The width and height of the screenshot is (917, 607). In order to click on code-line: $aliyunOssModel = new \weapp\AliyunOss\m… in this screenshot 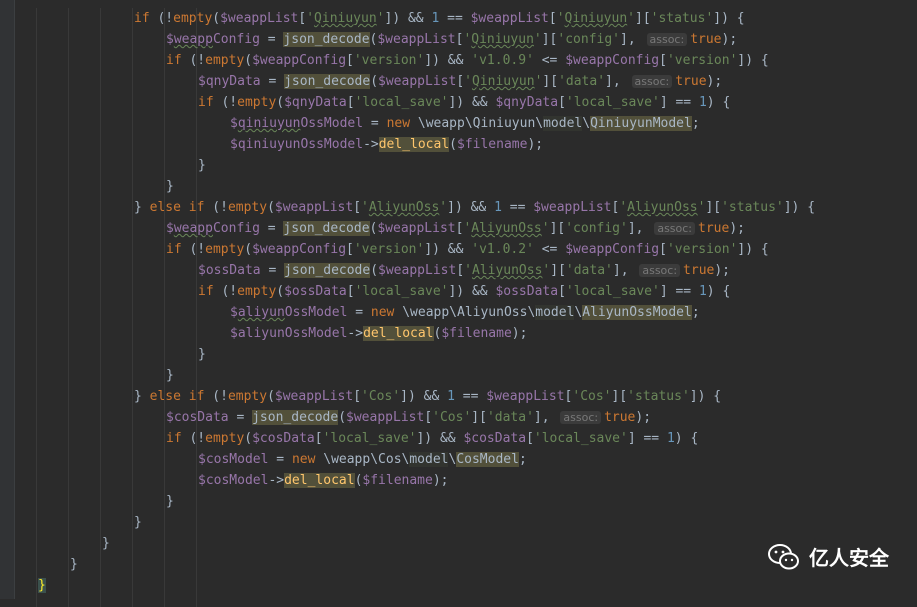, I will do `click(465, 312)`.